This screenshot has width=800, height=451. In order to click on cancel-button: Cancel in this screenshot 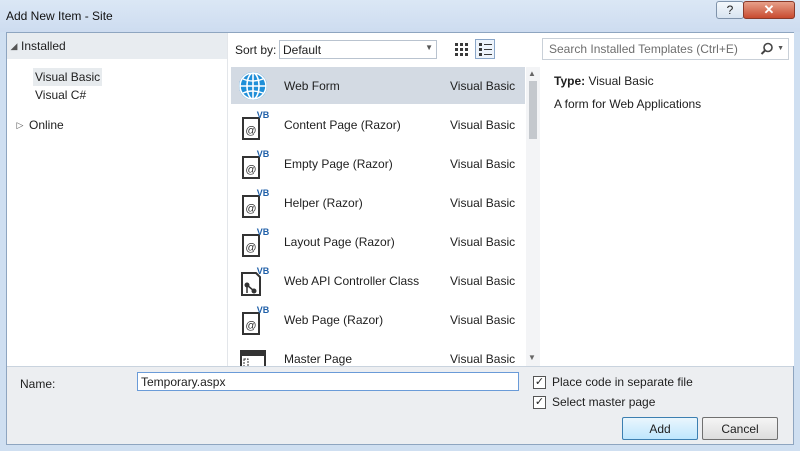, I will do `click(740, 428)`.